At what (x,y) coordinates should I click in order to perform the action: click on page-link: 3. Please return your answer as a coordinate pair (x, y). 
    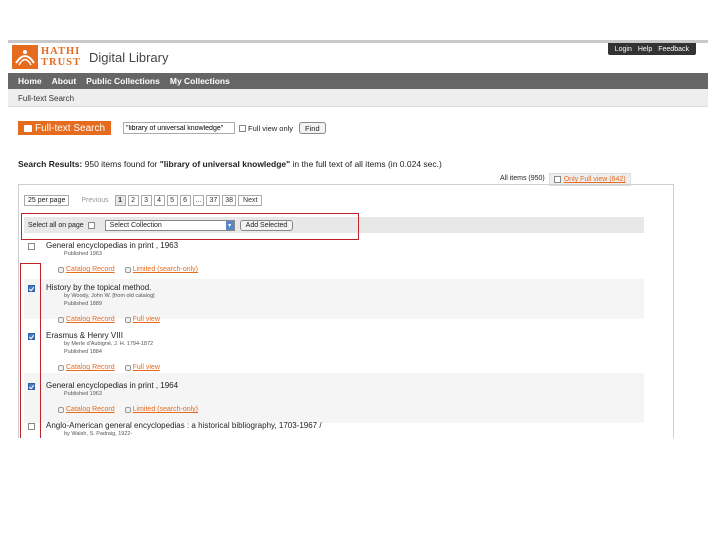
    Looking at the image, I should click on (146, 200).